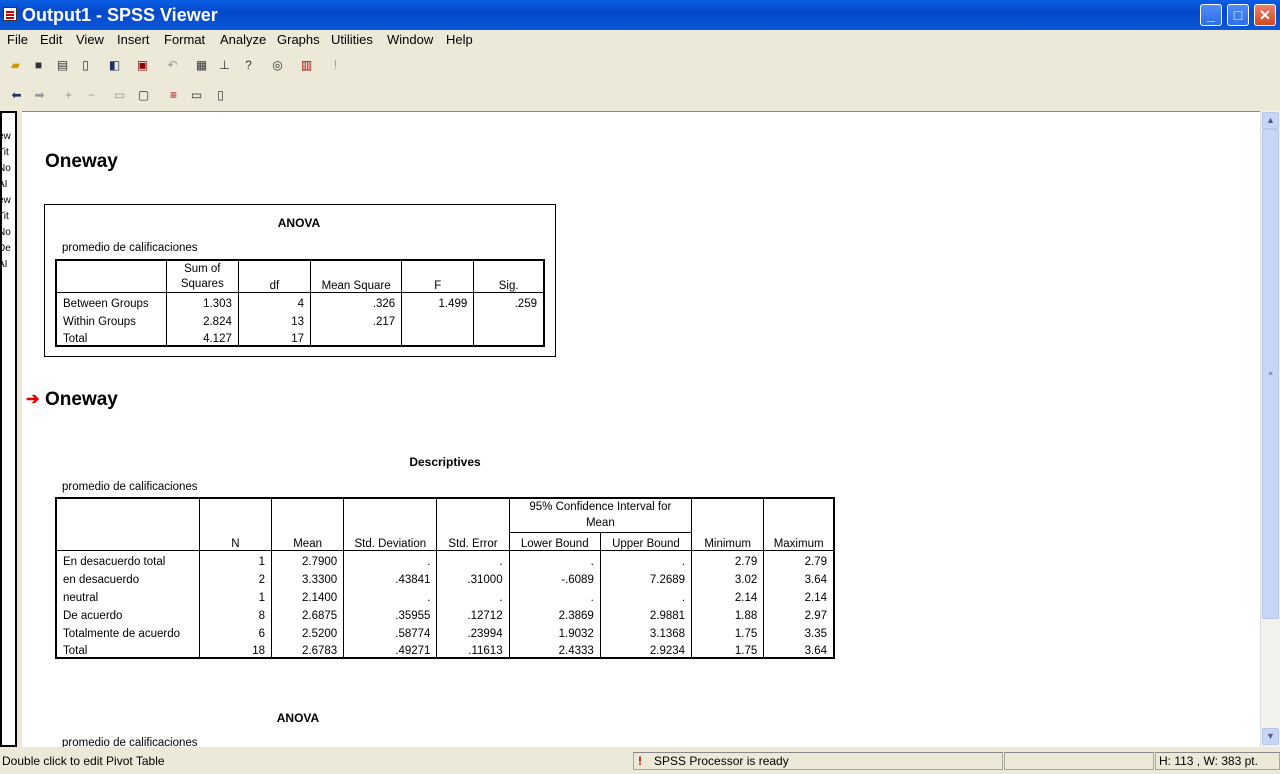 The image size is (1280, 774). I want to click on variables-icon: ?, so click(248, 65).